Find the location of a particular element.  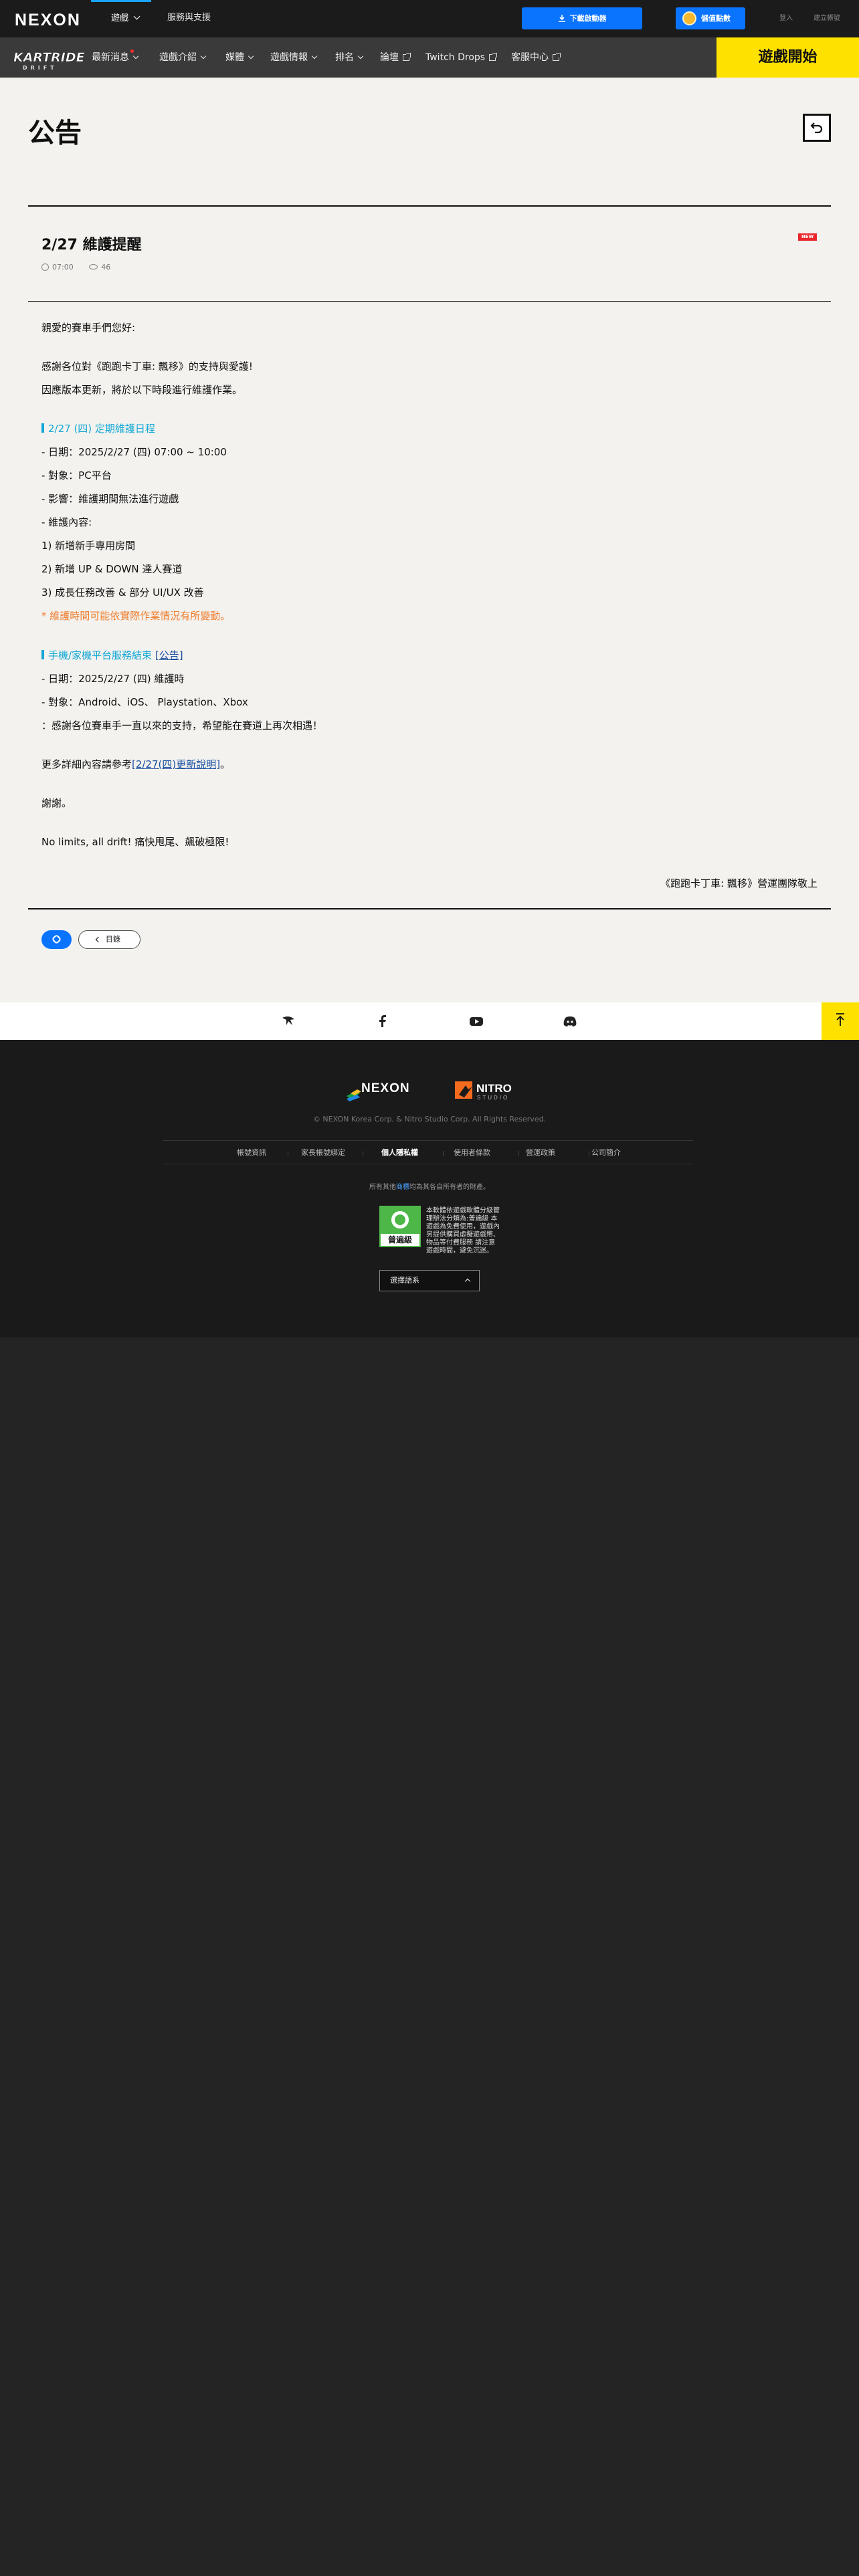

item2-text: 2) 新增 UP & DOWN 達人賽道 is located at coordinates (112, 569).